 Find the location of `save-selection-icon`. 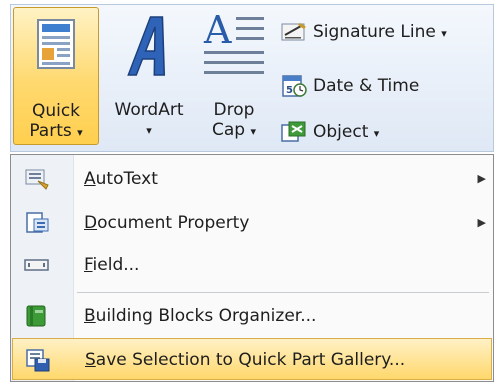

save-selection-icon is located at coordinates (38, 360).